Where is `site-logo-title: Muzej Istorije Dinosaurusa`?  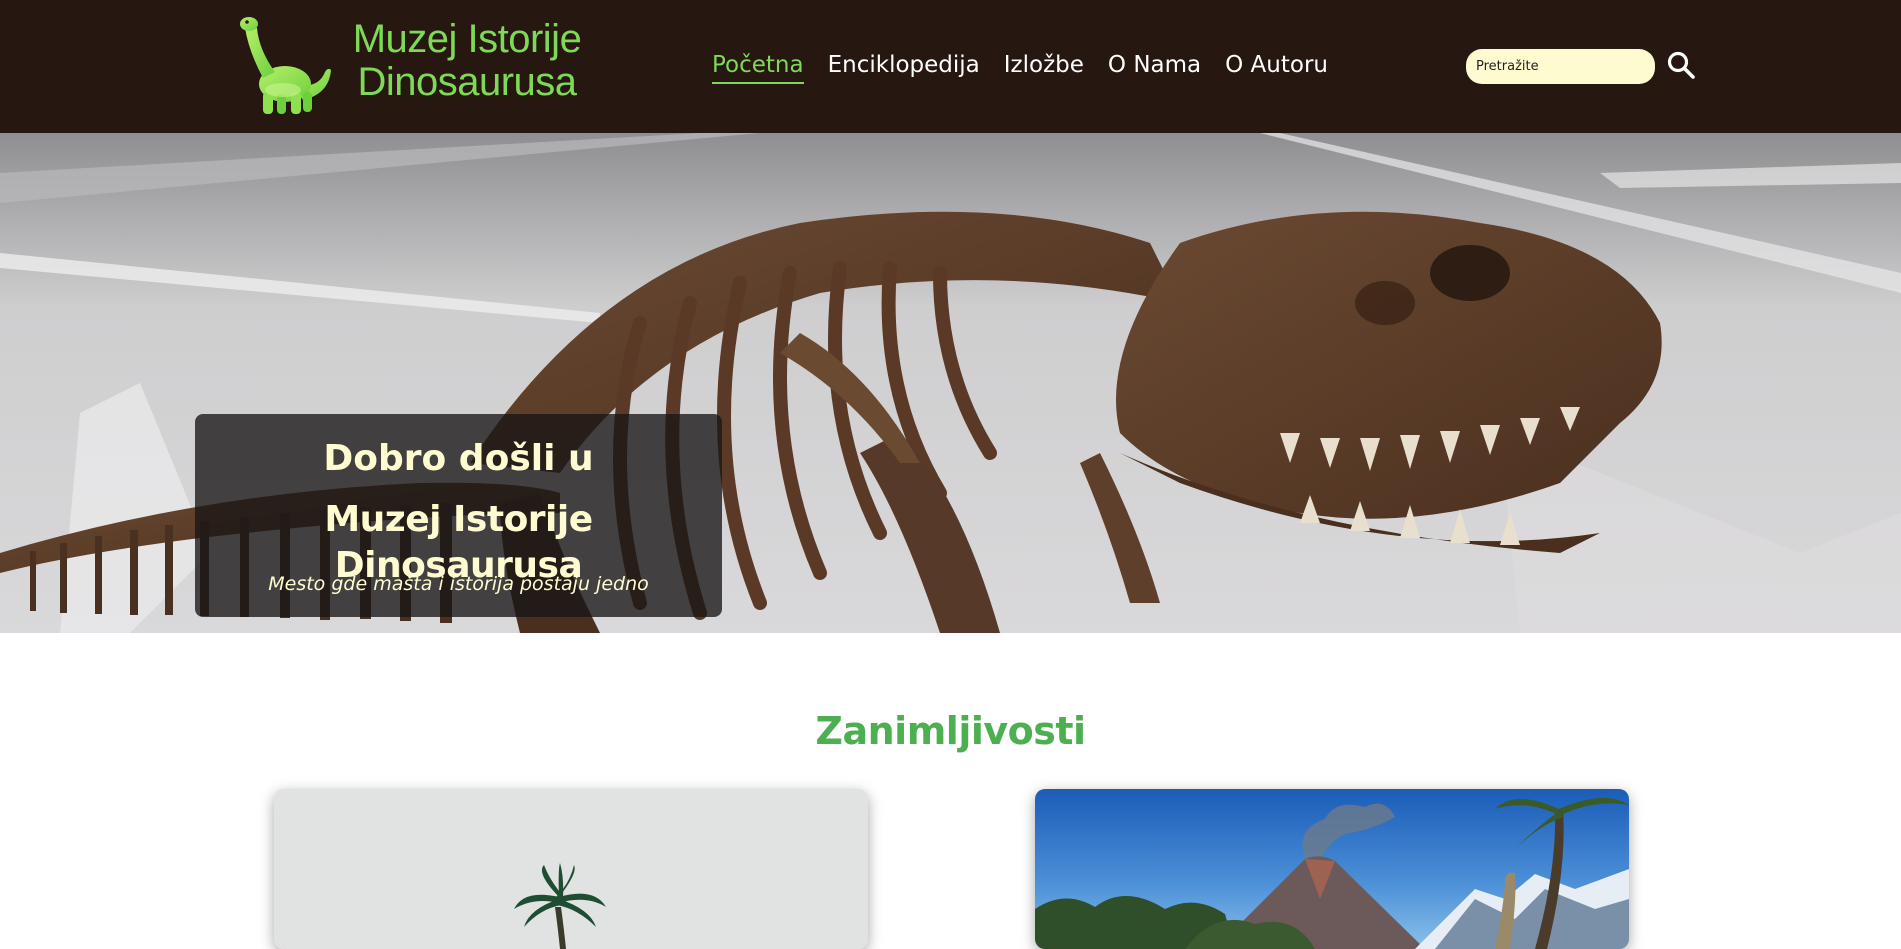 site-logo-title: Muzej Istorije Dinosaurusa is located at coordinates (467, 61).